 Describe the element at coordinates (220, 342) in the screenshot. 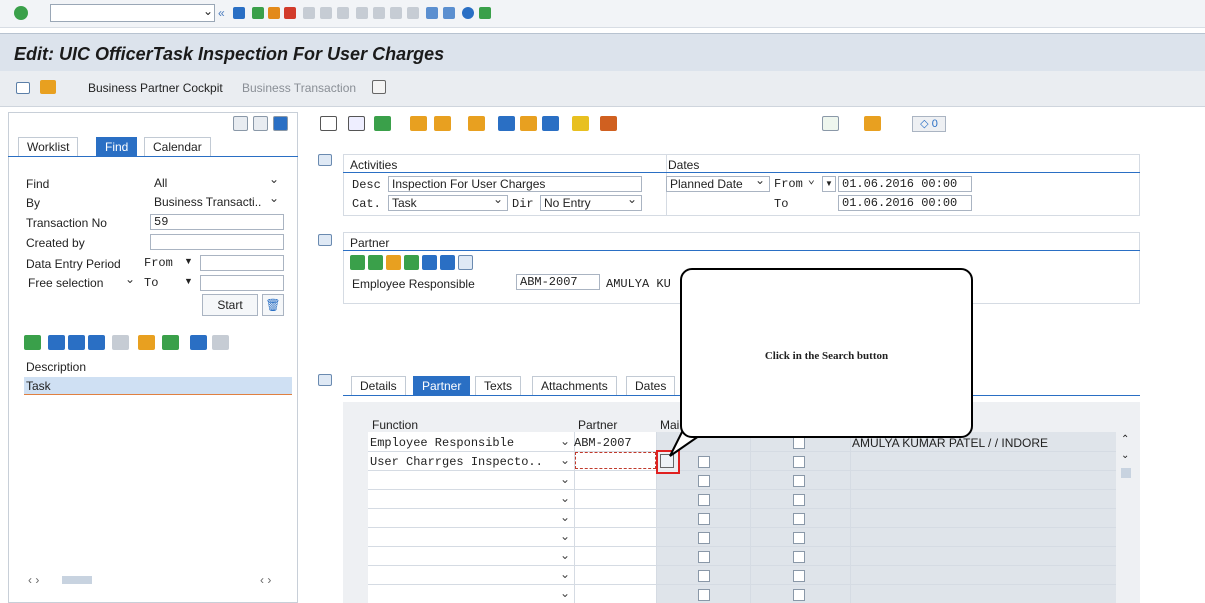

I see `print-list-icon` at that location.